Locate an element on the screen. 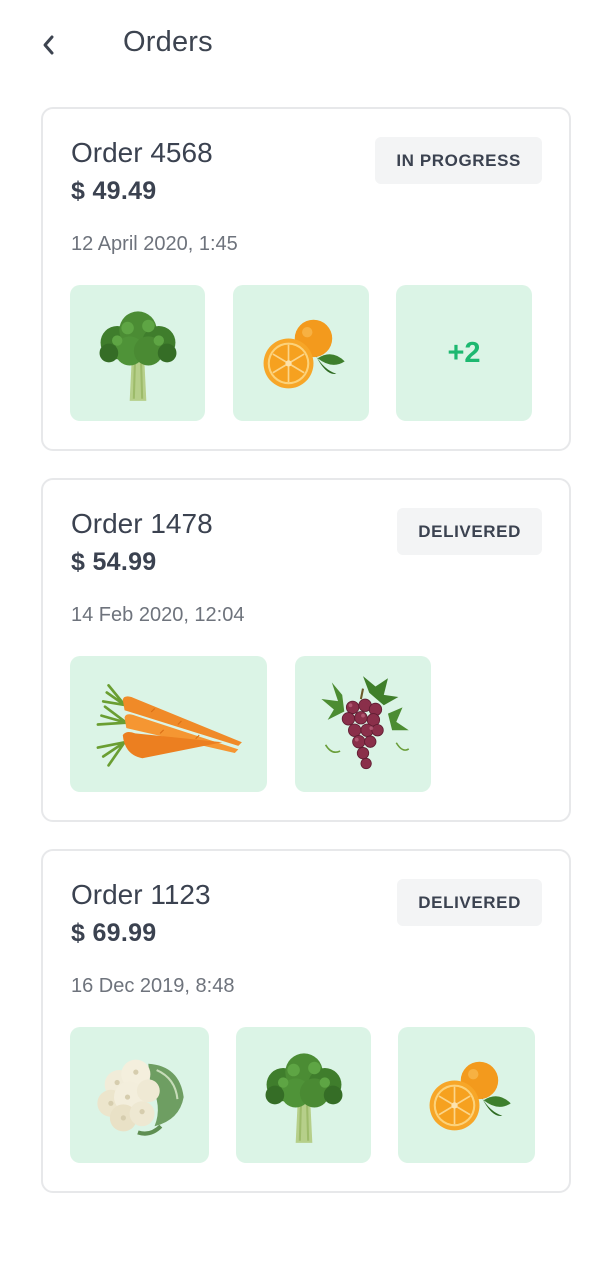 The width and height of the screenshot is (614, 1280). order-title: Order 1478 is located at coordinates (142, 523).